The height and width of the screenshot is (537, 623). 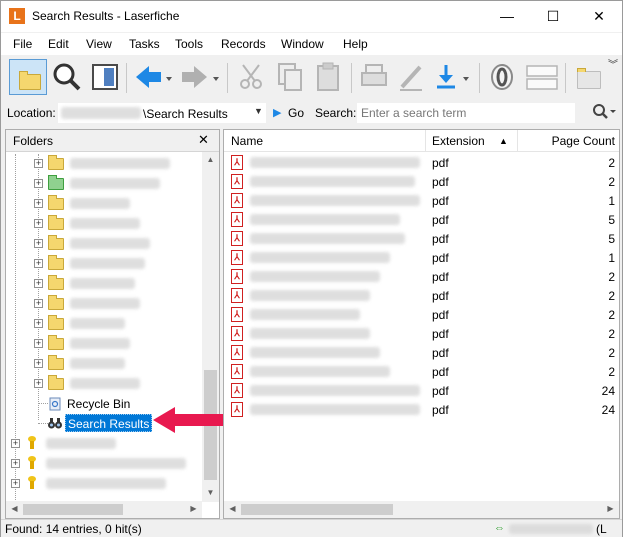 I want to click on column-name-header: Name, so click(x=247, y=141).